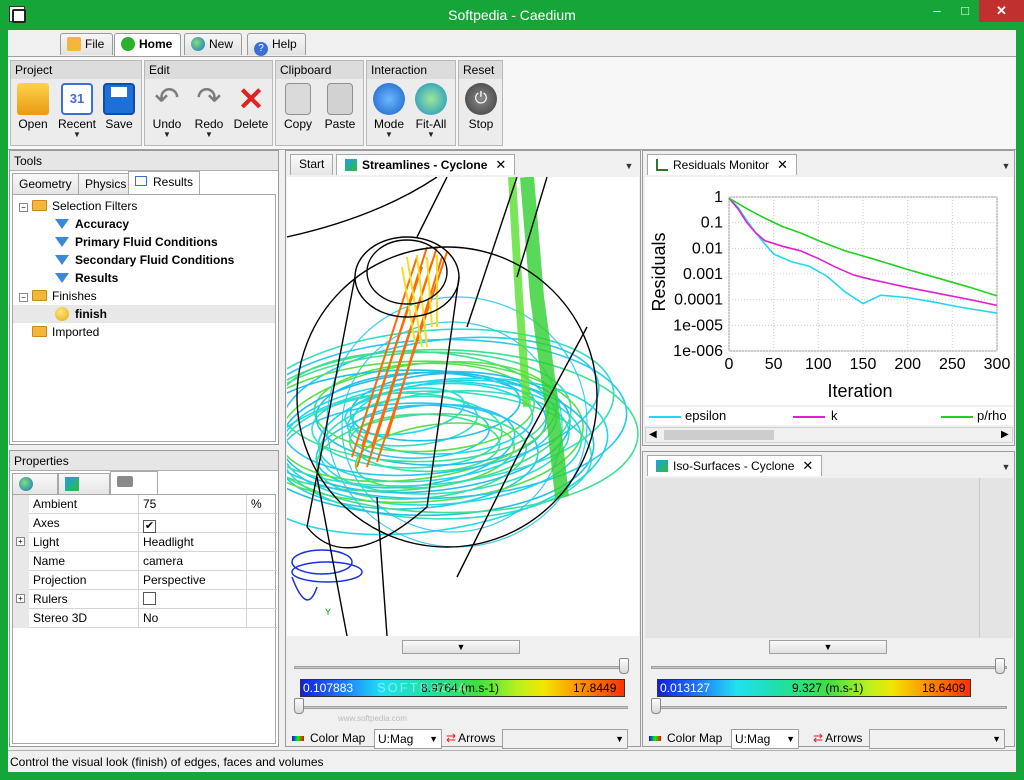 Image resolution: width=1024 pixels, height=780 pixels. Describe the element at coordinates (719, 435) in the screenshot. I see `scroll-thumb` at that location.